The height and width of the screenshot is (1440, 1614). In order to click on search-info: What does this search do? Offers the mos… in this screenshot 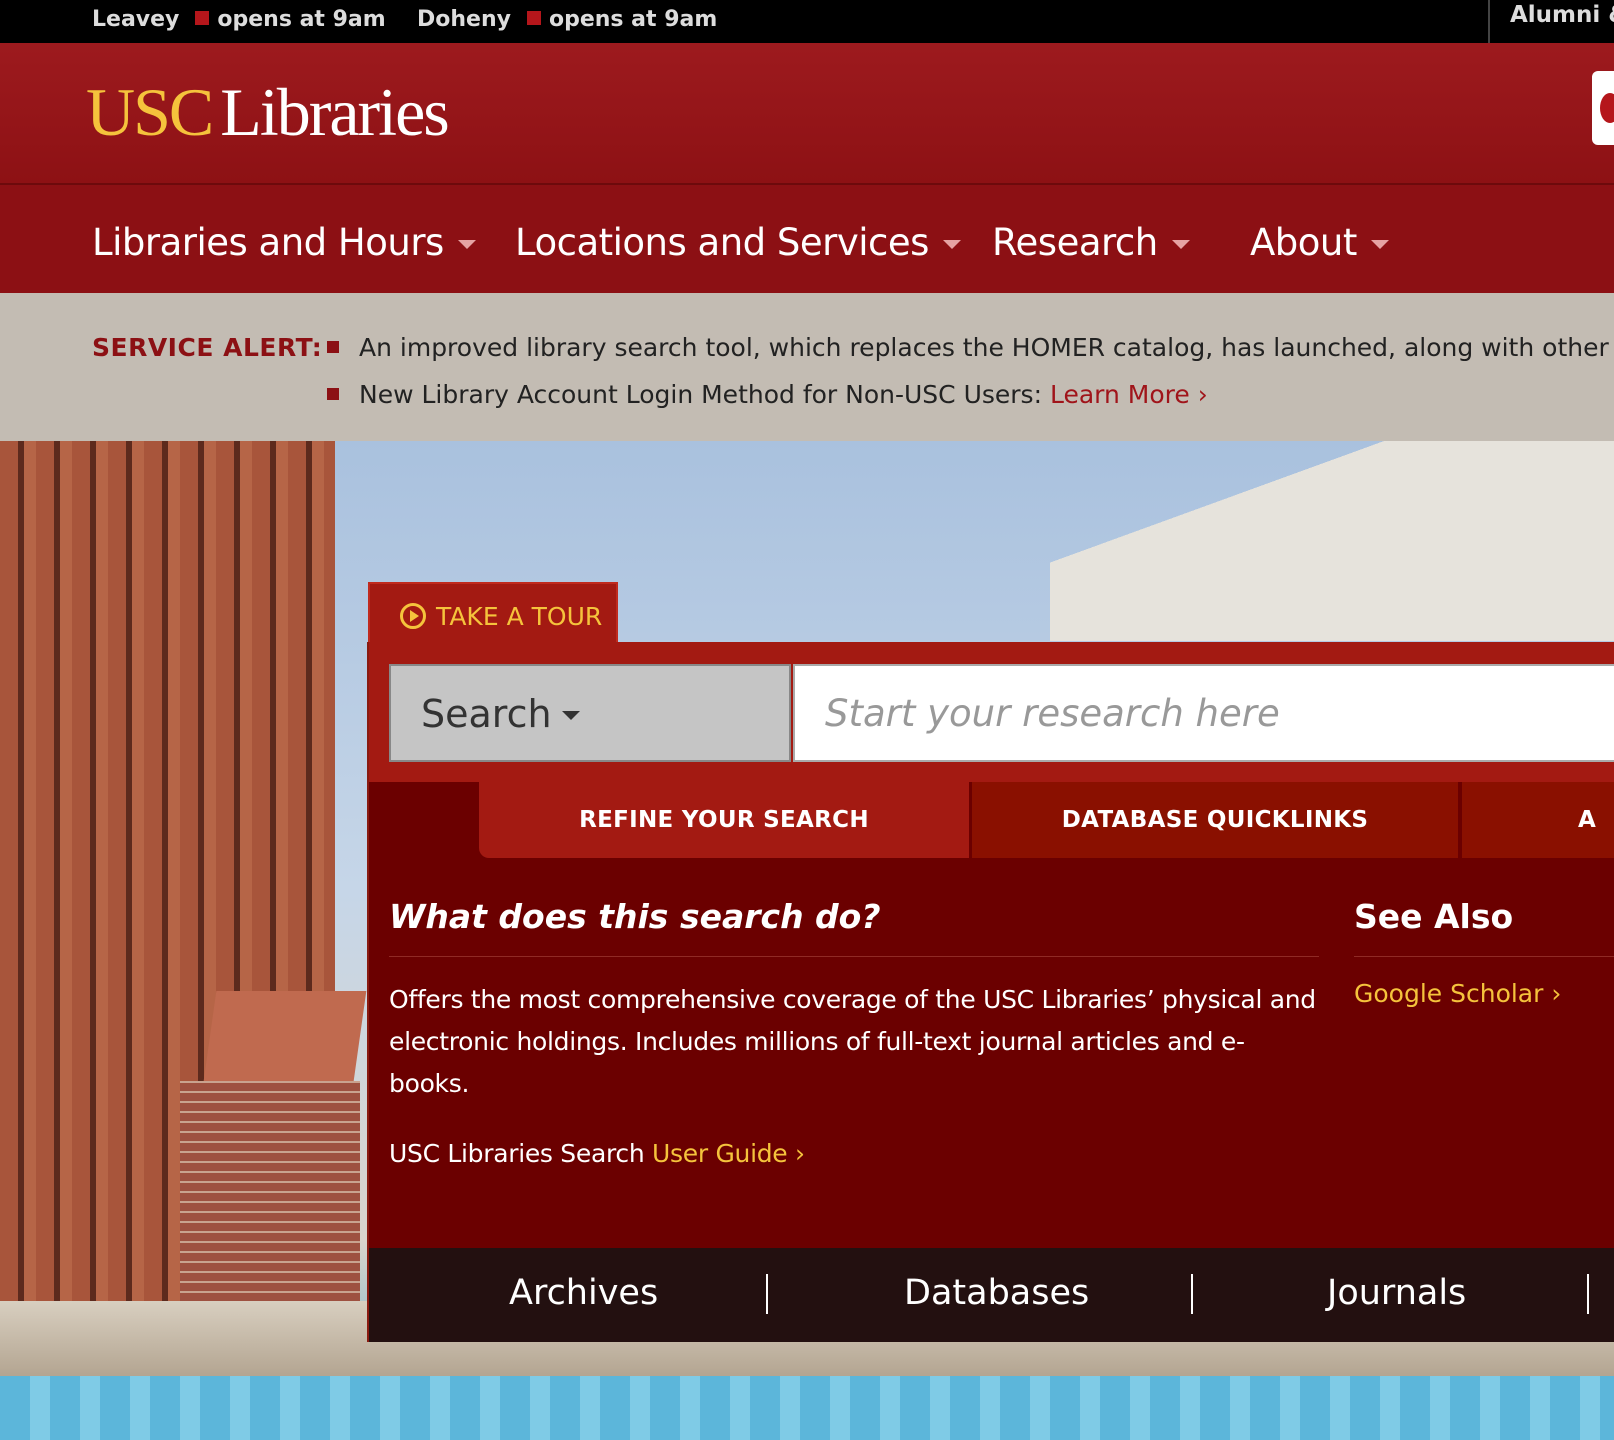, I will do `click(854, 1036)`.